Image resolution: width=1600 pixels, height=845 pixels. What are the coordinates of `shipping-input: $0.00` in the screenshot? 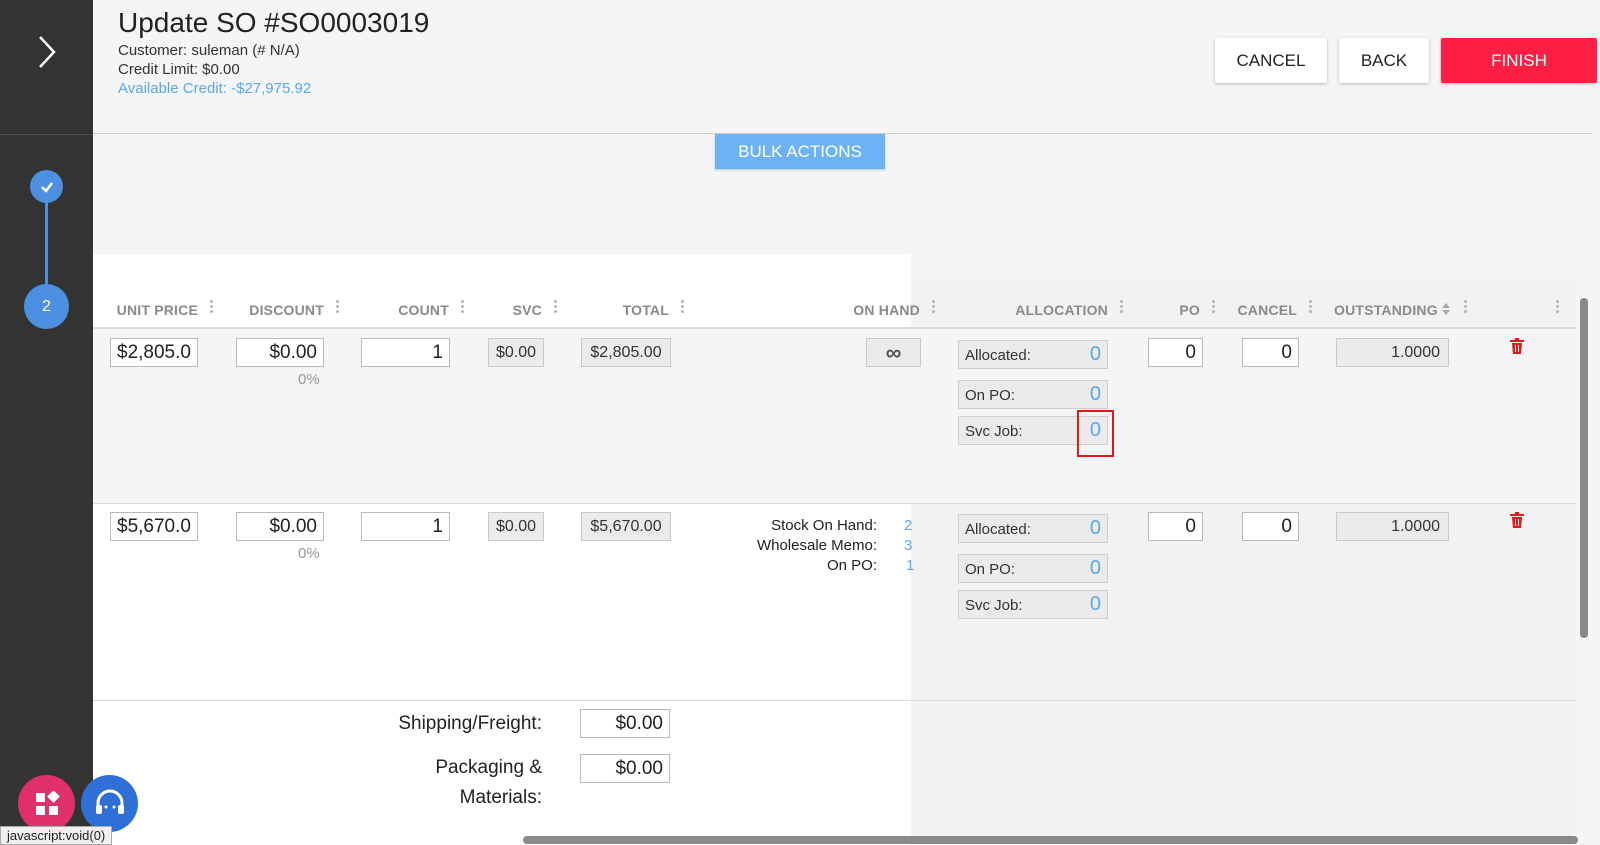 It's located at (625, 723).